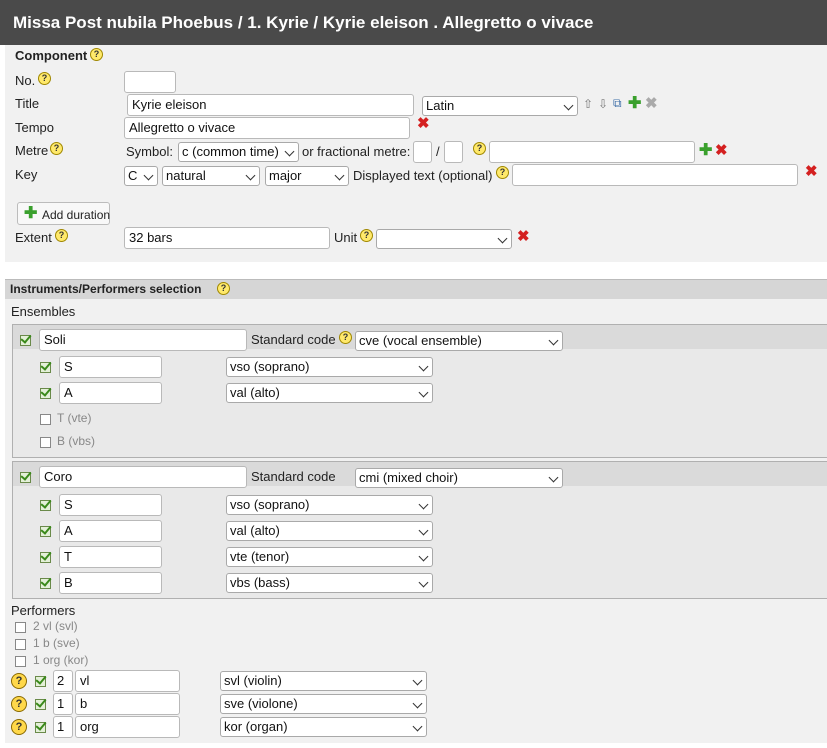 Image resolution: width=827 pixels, height=748 pixels. Describe the element at coordinates (127, 727) in the screenshot. I see `performer-abbr-input: org` at that location.